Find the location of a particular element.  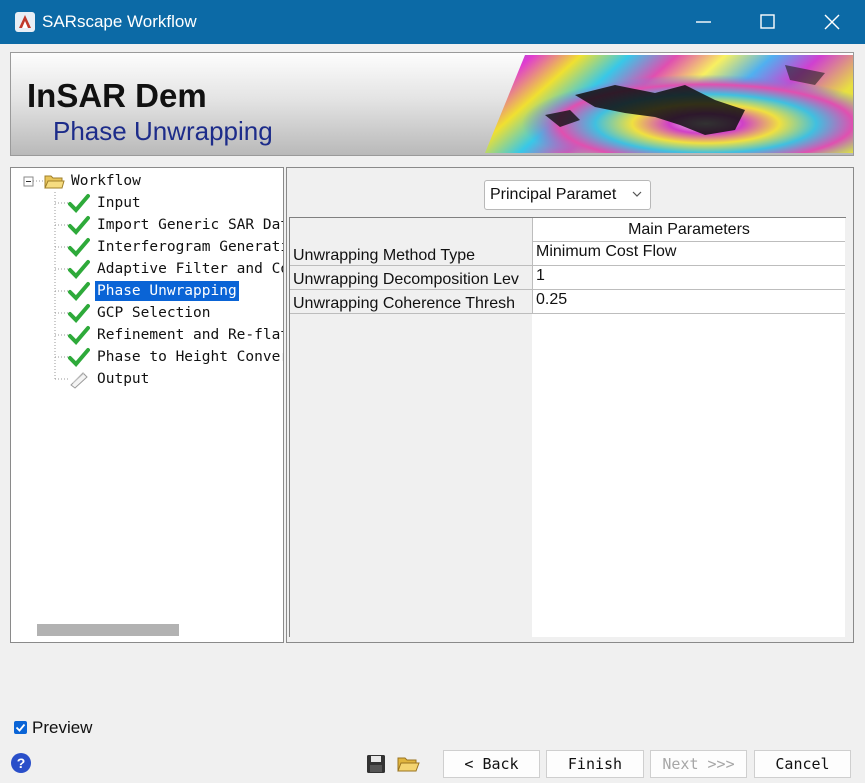

row-label-decomposition-level: Unwrapping Decomposition Lev is located at coordinates (411, 278).